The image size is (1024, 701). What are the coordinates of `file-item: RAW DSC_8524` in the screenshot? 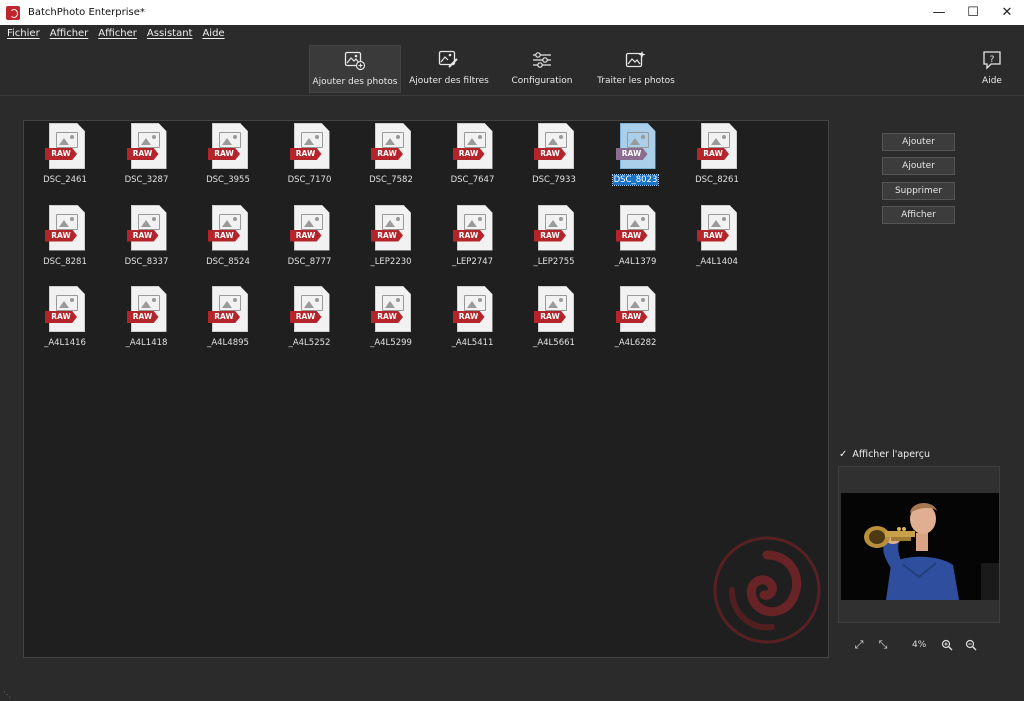 It's located at (228, 238).